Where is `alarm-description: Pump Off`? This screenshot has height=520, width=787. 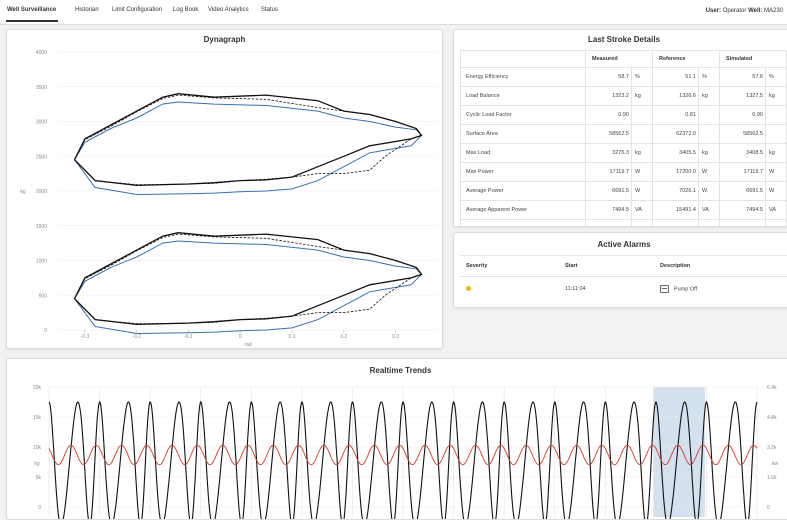
alarm-description: Pump Off is located at coordinates (686, 289).